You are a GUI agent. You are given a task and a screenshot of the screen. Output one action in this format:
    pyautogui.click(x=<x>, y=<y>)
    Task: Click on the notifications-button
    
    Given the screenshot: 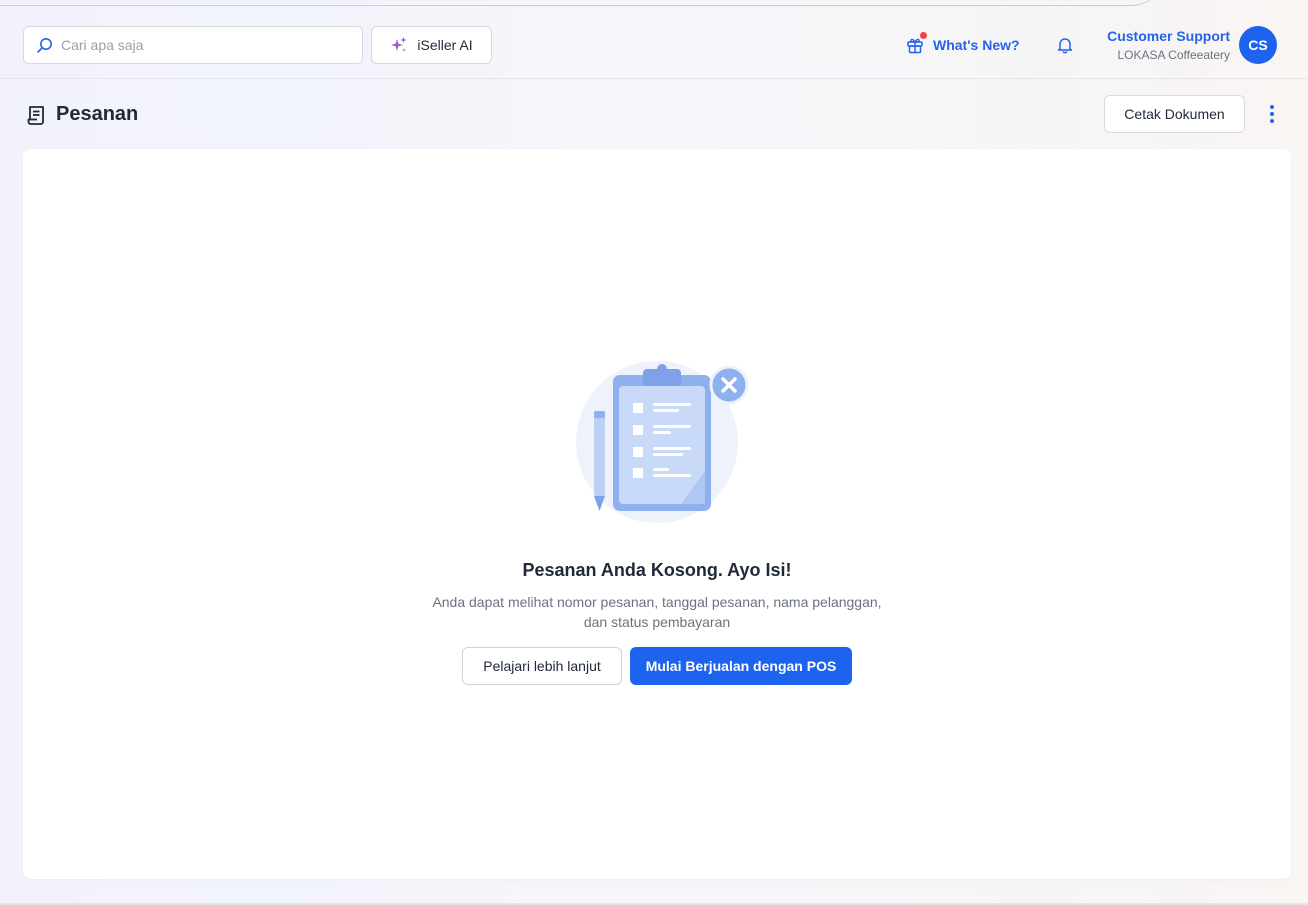 What is the action you would take?
    pyautogui.click(x=1065, y=45)
    